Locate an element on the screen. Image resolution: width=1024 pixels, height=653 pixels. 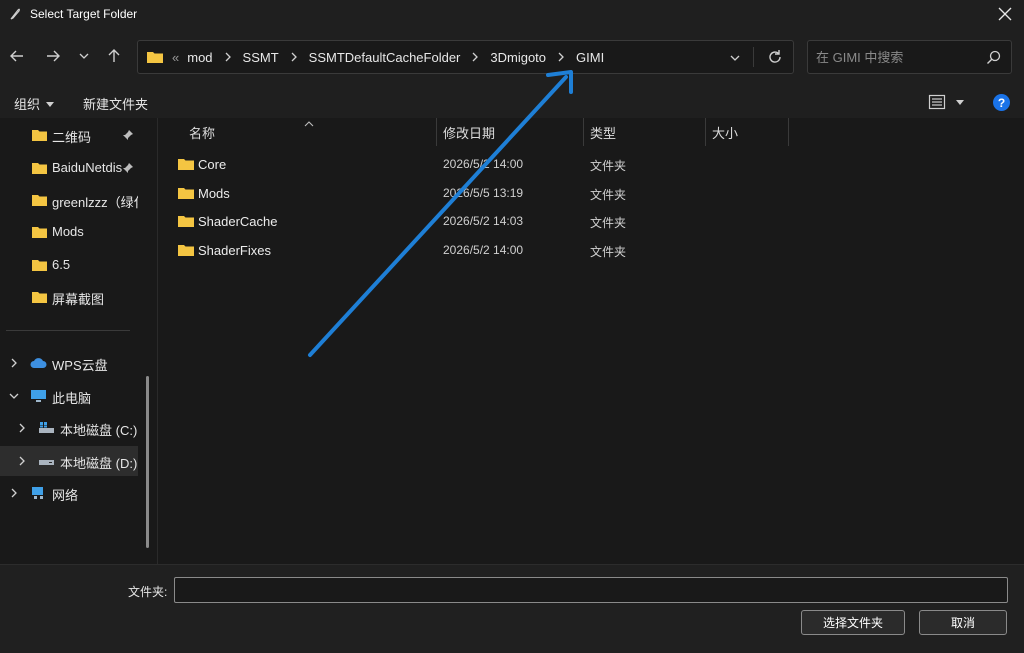
sidebar-scrollbar is located at coordinates (147, 462).